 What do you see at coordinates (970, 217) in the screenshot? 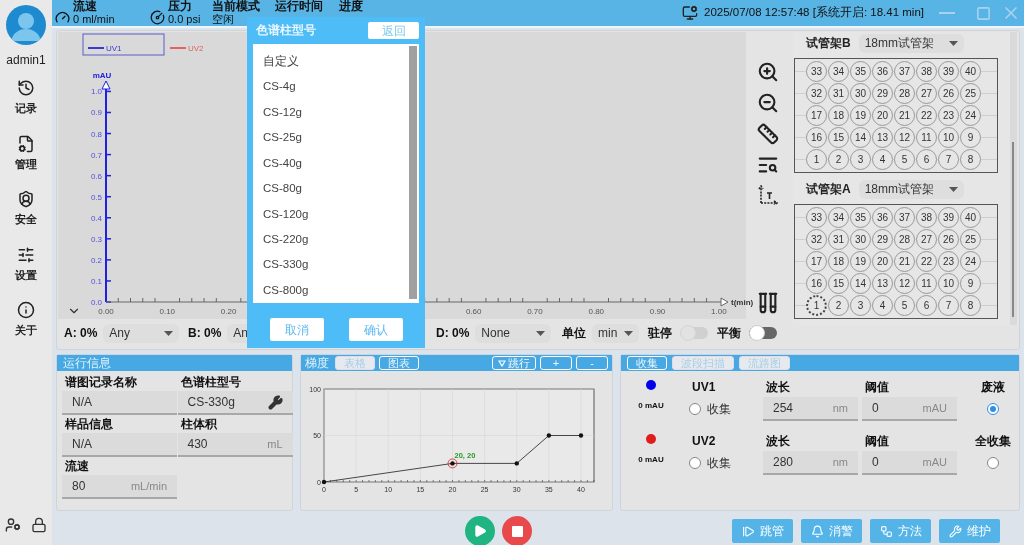
I see `tube-well: 40` at bounding box center [970, 217].